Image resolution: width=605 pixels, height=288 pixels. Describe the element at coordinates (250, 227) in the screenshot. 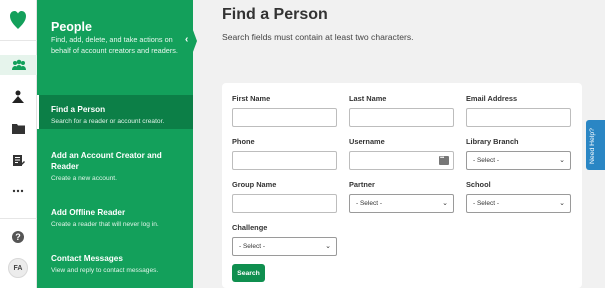

I see `challenge-label: Challenge` at that location.